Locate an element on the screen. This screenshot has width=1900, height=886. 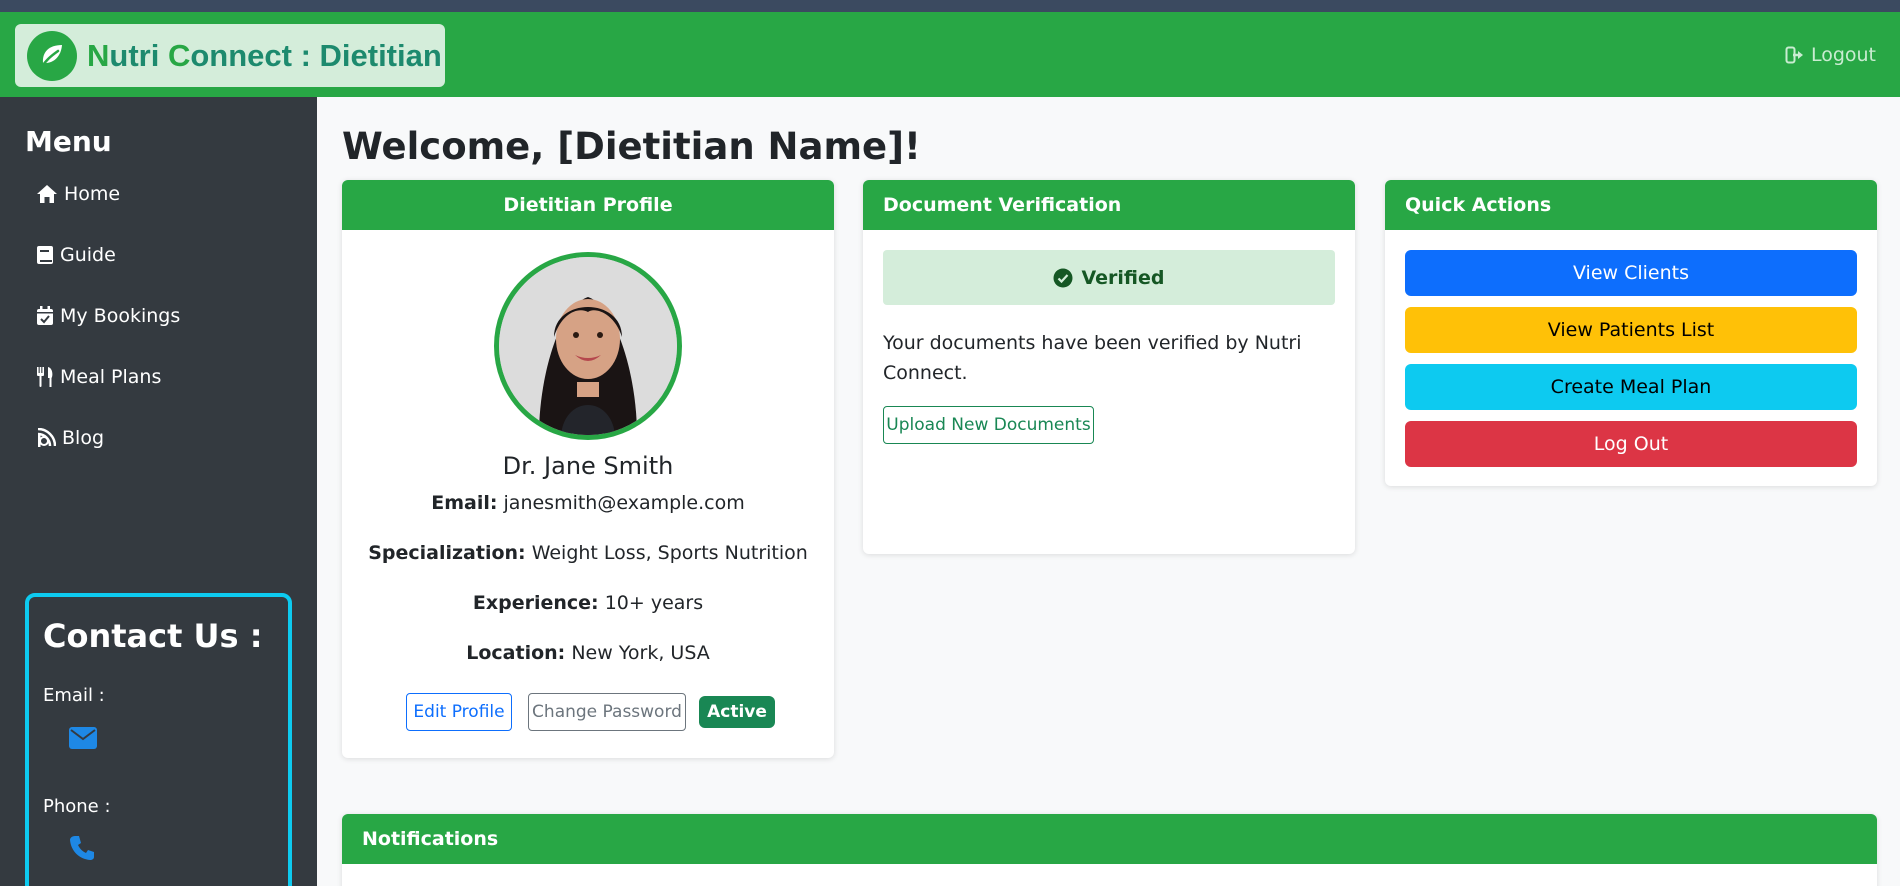
sidebar-item-home: Home is located at coordinates (78, 194).